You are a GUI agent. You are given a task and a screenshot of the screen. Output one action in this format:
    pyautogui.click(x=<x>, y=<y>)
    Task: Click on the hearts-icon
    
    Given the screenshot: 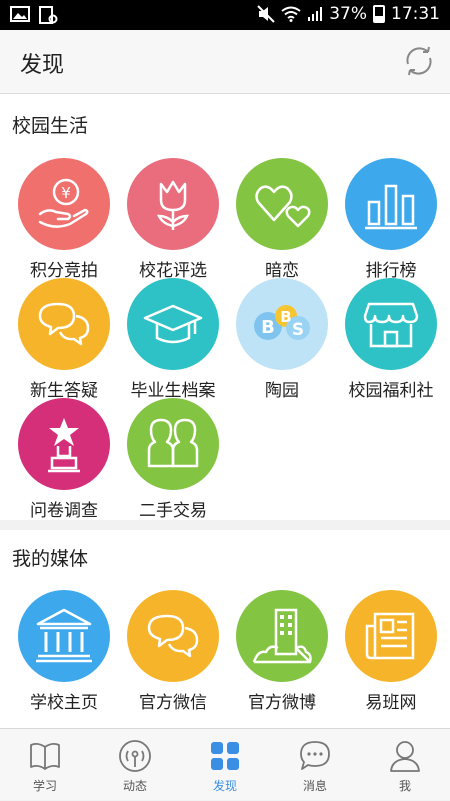 What is the action you would take?
    pyautogui.click(x=283, y=206)
    